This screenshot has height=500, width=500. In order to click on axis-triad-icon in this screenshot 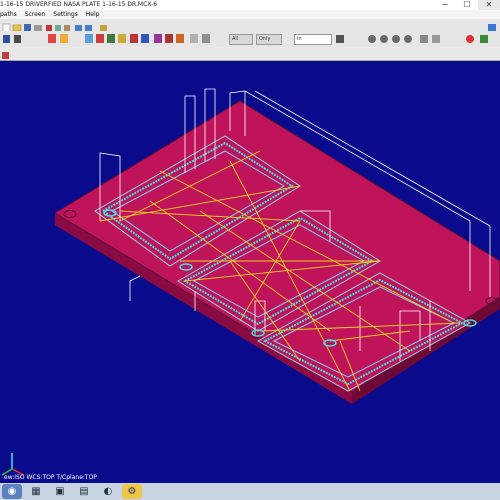, I will do `click(13, 464)`.